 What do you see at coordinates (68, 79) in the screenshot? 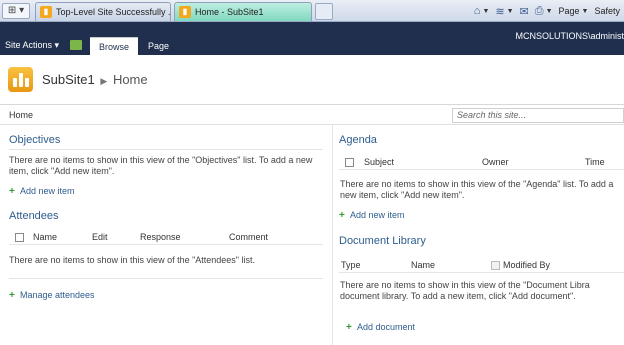
I see `site-name-link: SubSite1` at bounding box center [68, 79].